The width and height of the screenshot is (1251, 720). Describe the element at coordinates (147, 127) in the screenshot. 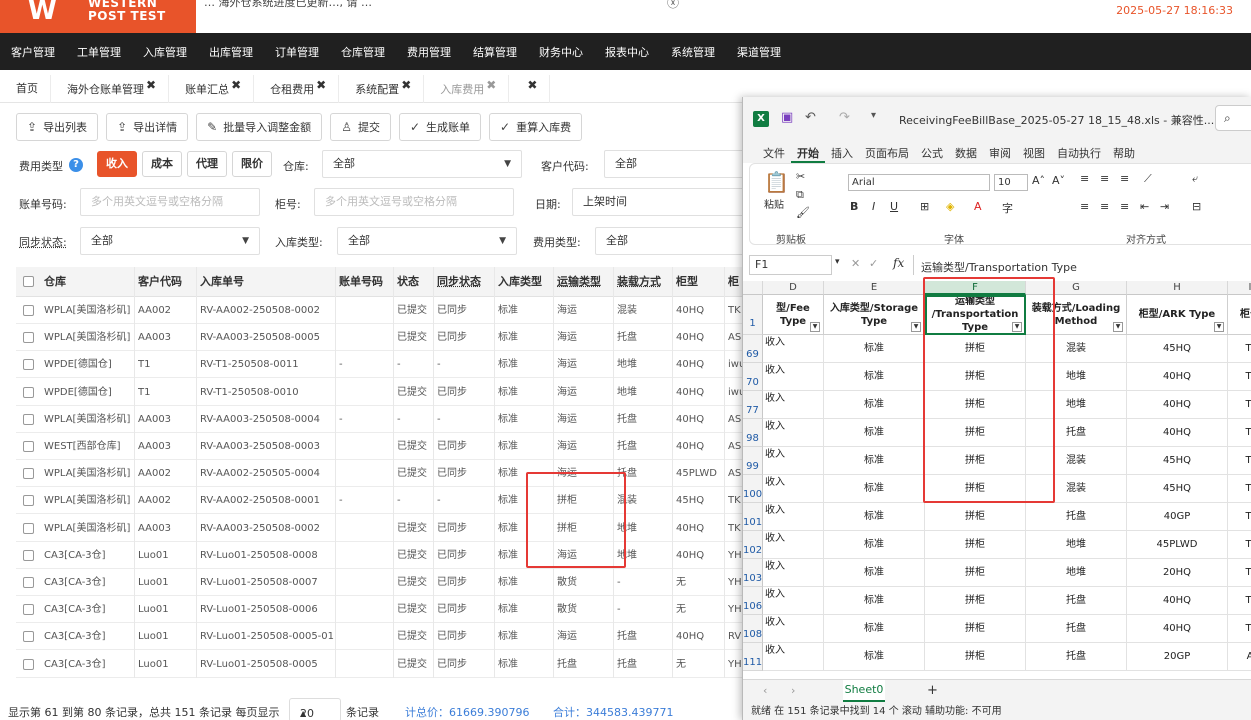

I see `export-detail-button: ⇪ 导出详情` at that location.